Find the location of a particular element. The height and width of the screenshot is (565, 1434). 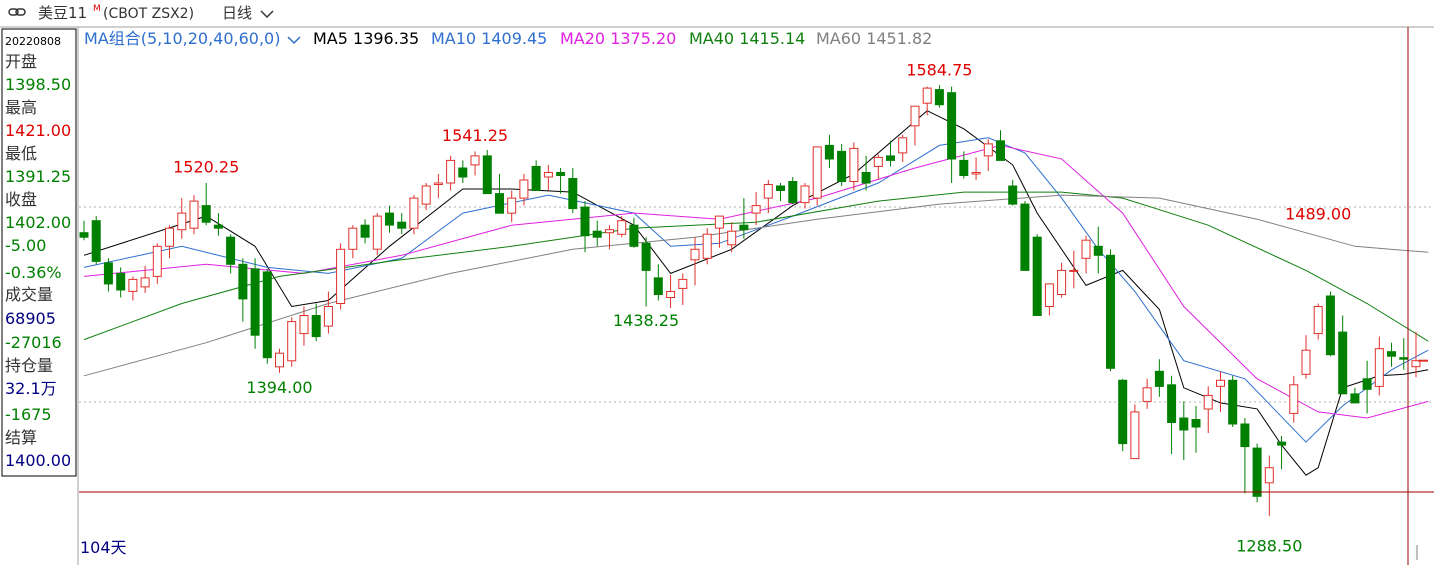

period-chevron-down-icon is located at coordinates (267, 14).